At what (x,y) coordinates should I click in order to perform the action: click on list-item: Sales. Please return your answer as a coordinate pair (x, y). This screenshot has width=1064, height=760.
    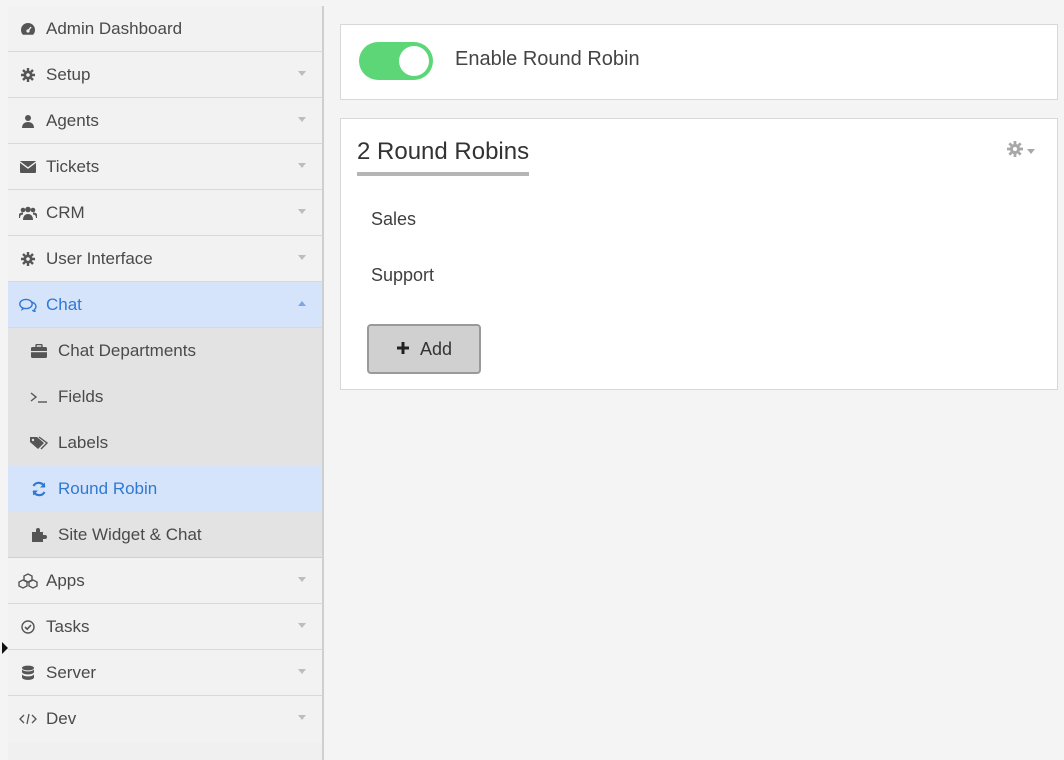
    Looking at the image, I should click on (402, 237).